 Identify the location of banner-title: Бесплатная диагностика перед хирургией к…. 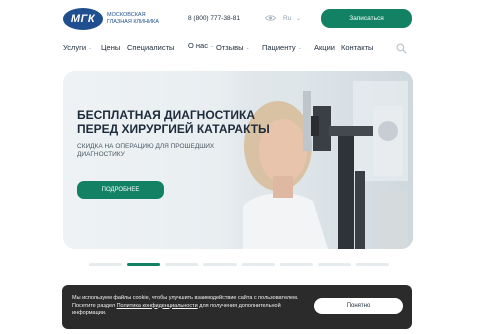
(173, 122).